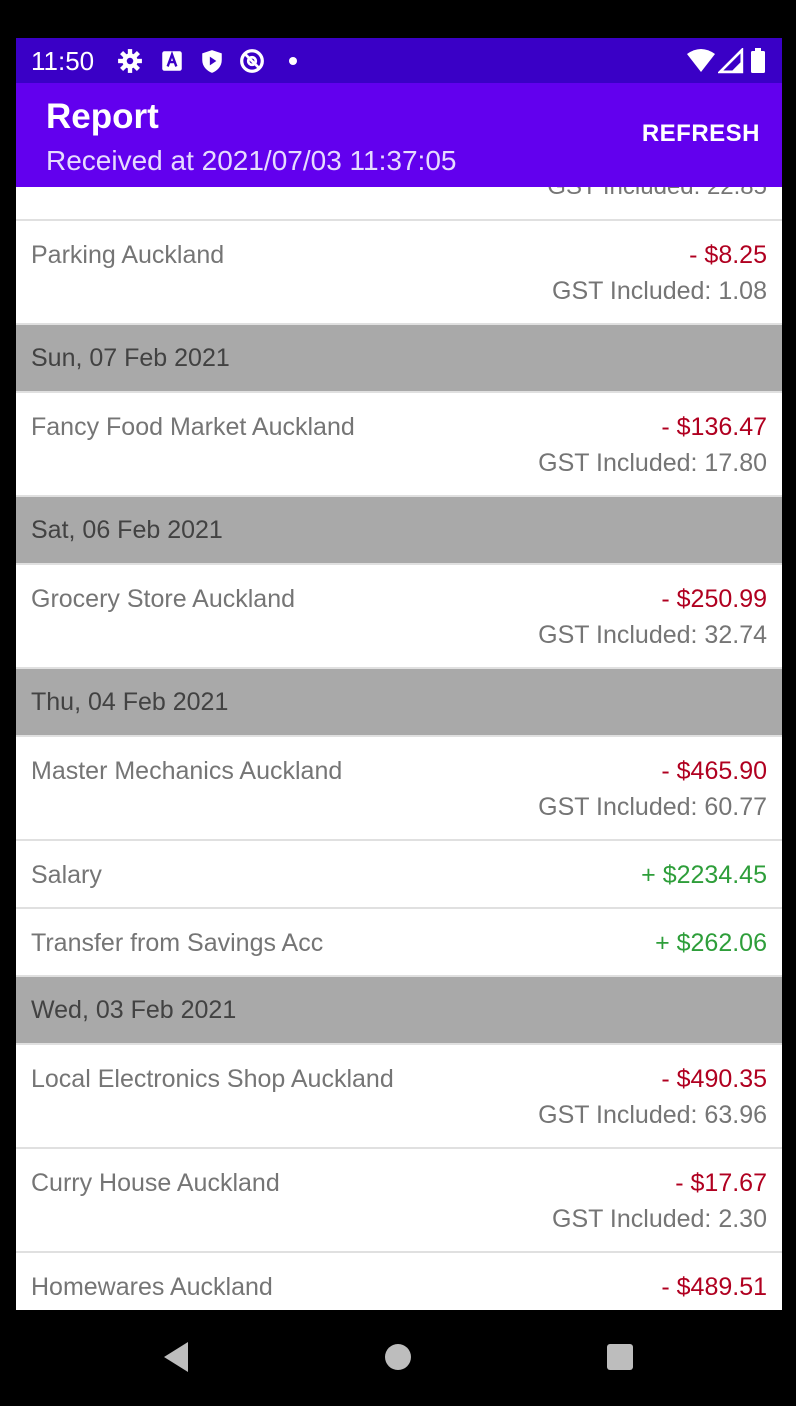 This screenshot has height=1406, width=796. Describe the element at coordinates (728, 255) in the screenshot. I see `transaction-amount: - $8.25` at that location.